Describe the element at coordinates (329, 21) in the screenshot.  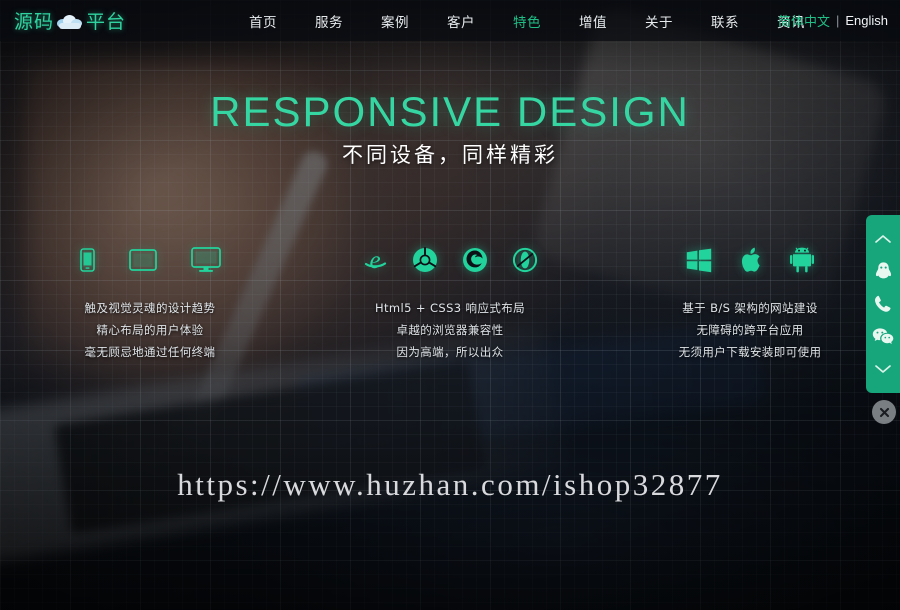
I see `nav-item-services: 服务` at that location.